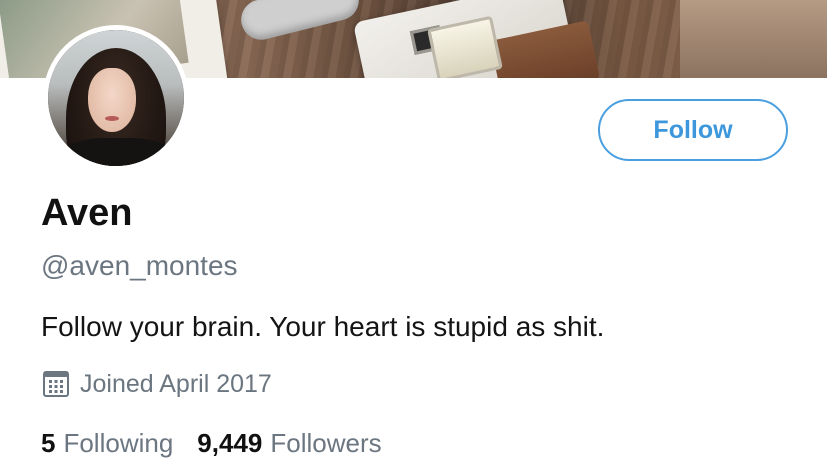 The width and height of the screenshot is (827, 465). Describe the element at coordinates (326, 443) in the screenshot. I see `followers-label: Followers` at that location.